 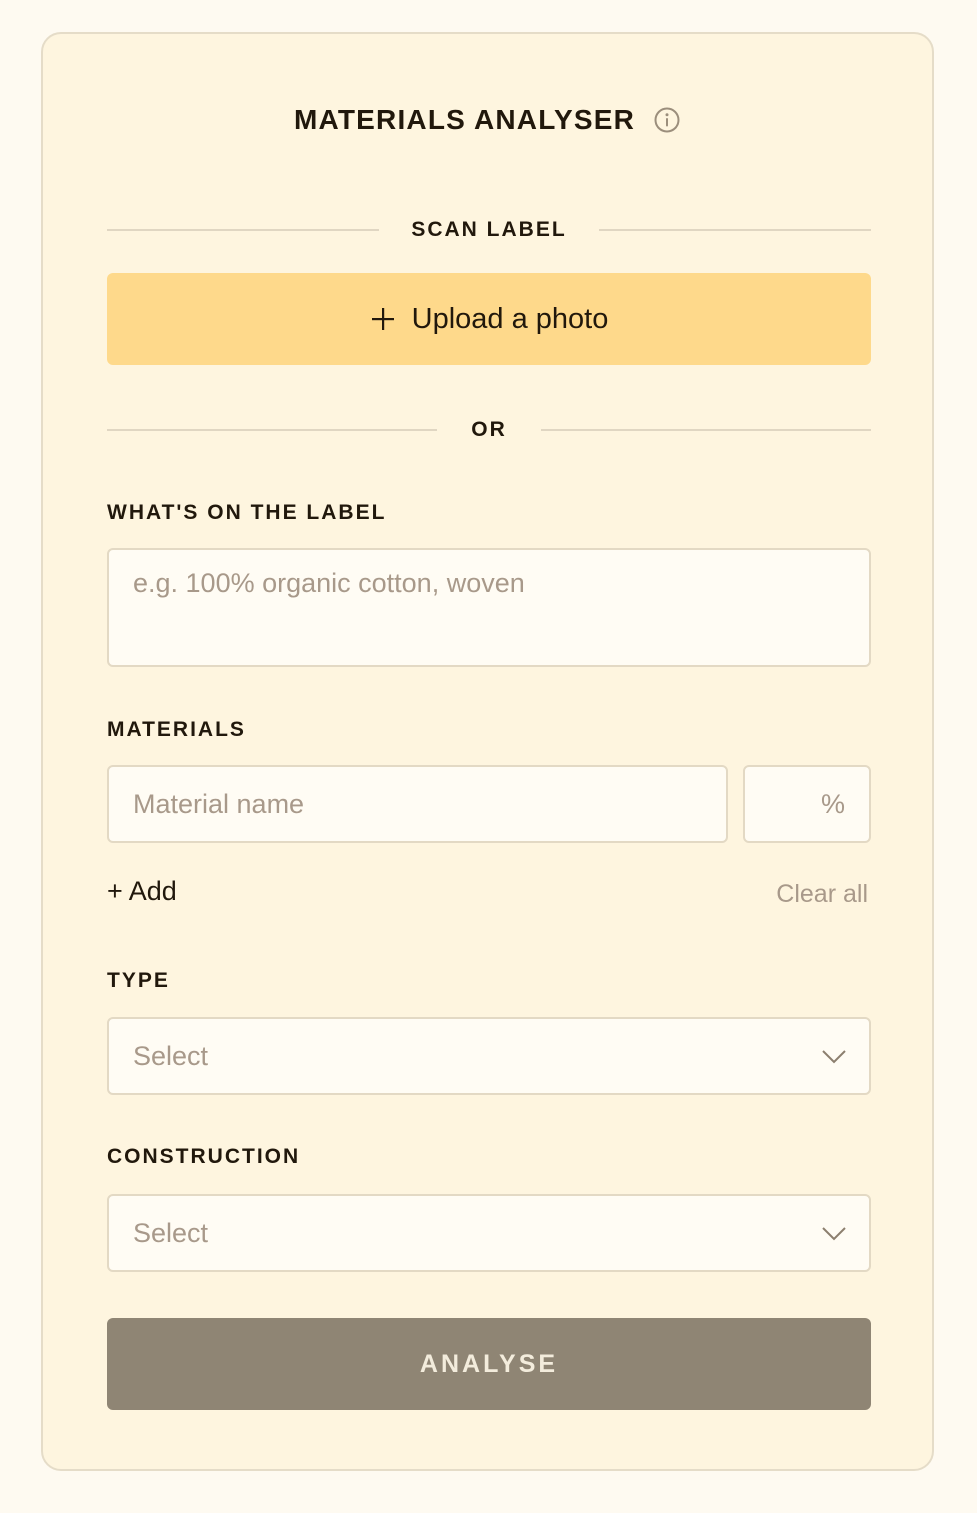 I want to click on material-name-input: Material name, so click(x=417, y=804).